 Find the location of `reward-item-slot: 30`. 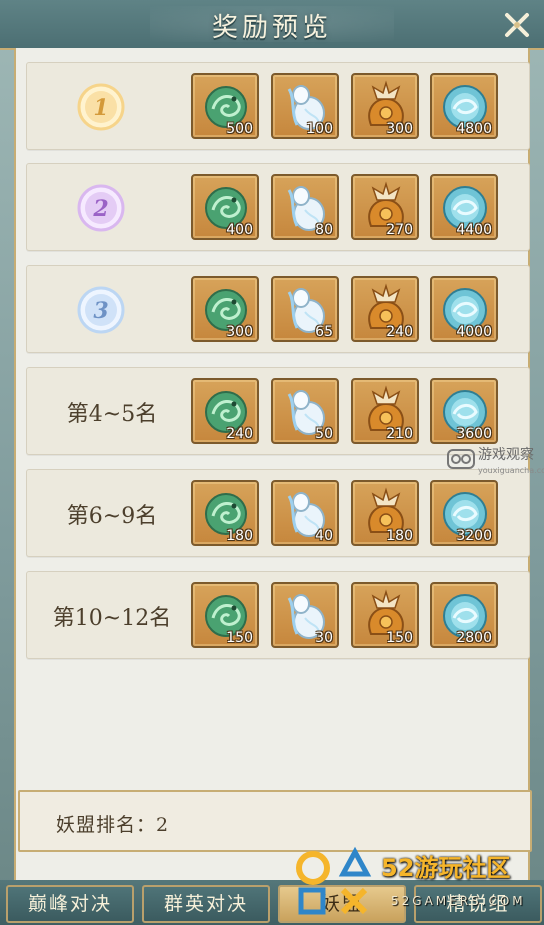

reward-item-slot: 30 is located at coordinates (305, 615).